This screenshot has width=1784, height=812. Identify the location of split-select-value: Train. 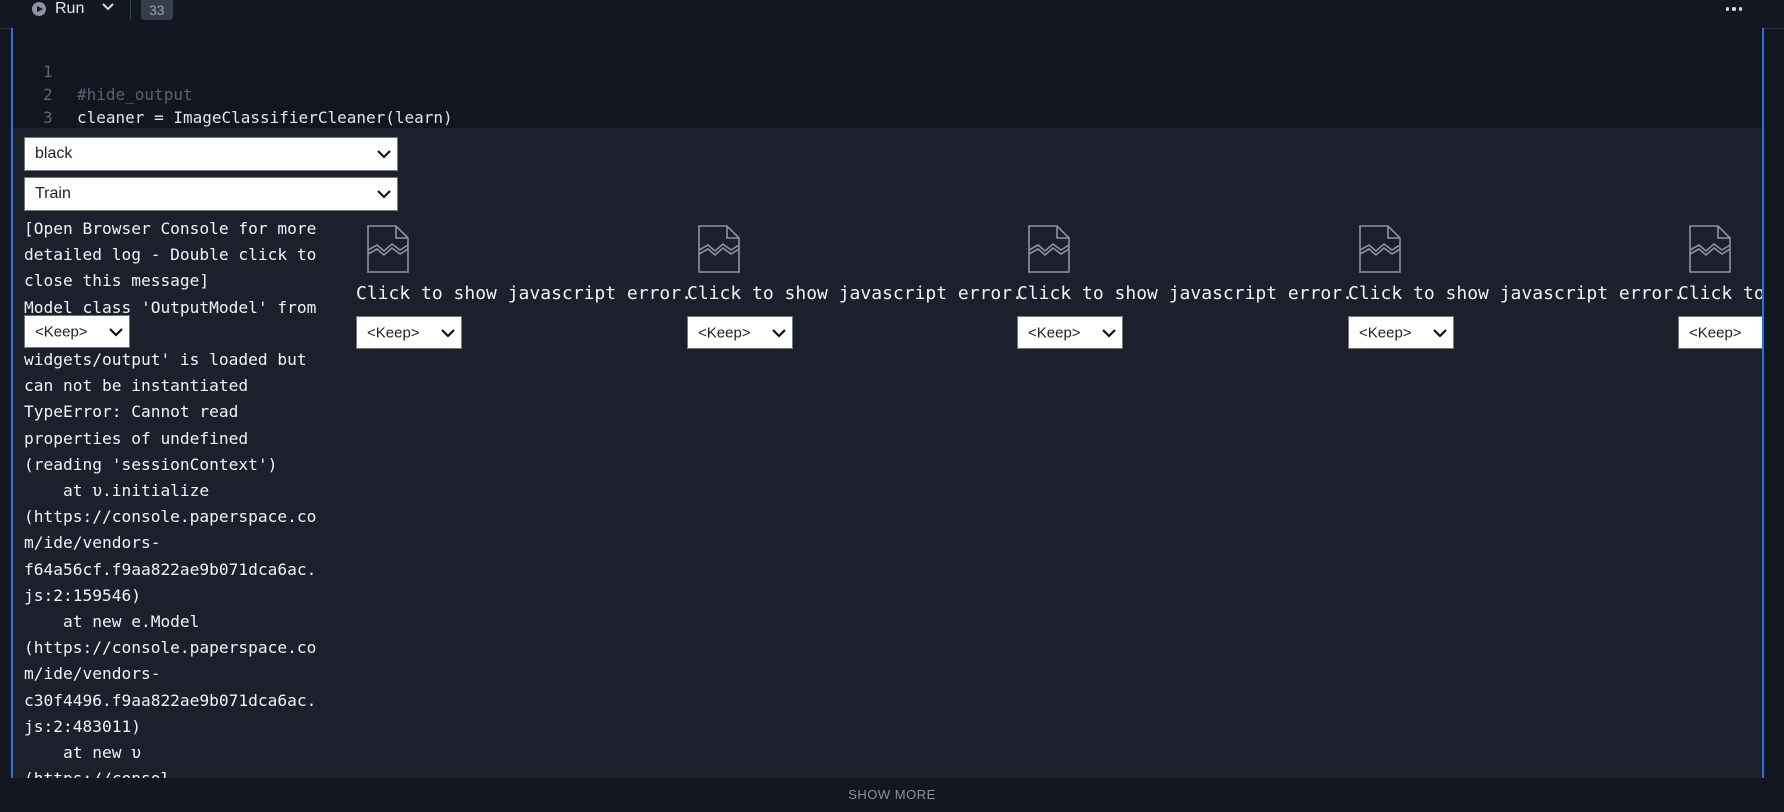
(53, 193).